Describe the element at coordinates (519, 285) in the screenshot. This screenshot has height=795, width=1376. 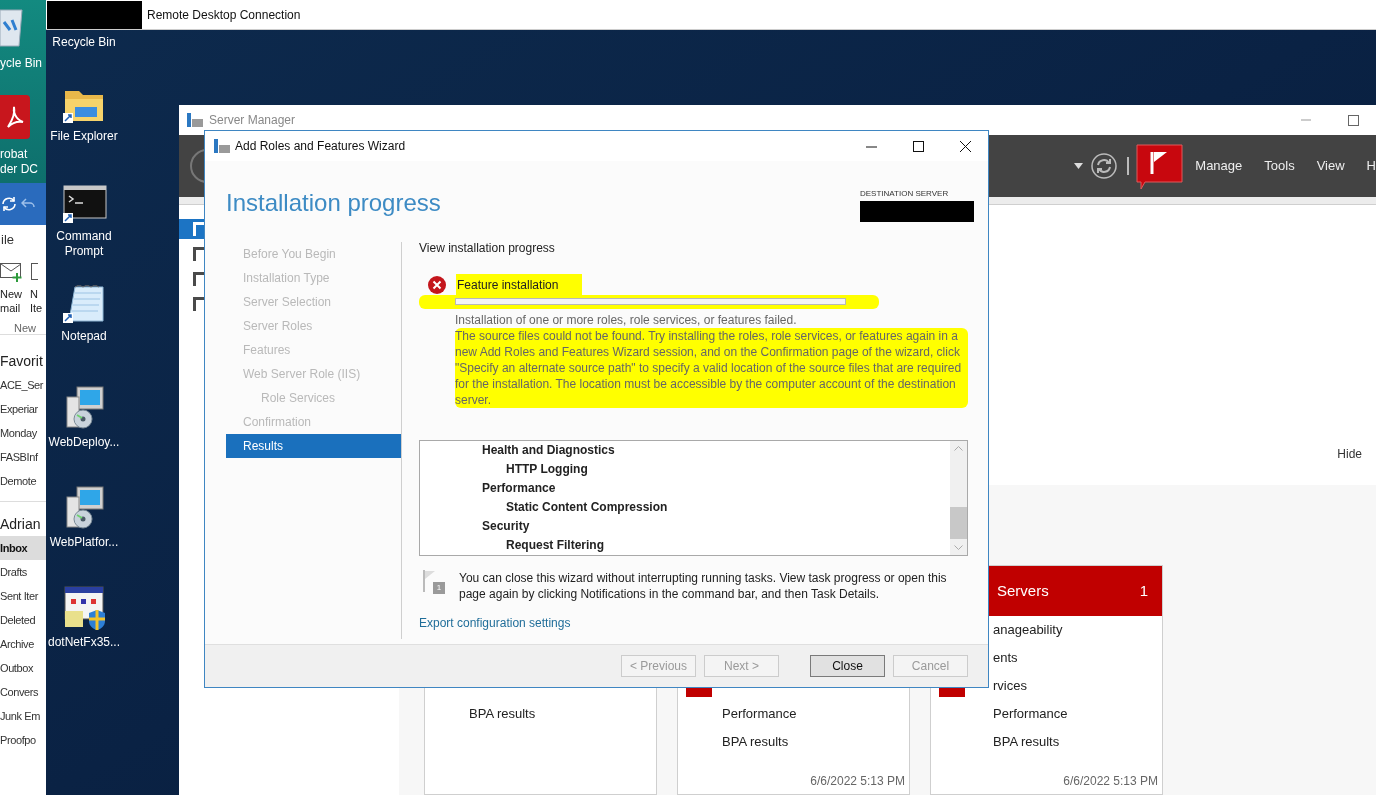
I see `task-name: Feature installation` at that location.